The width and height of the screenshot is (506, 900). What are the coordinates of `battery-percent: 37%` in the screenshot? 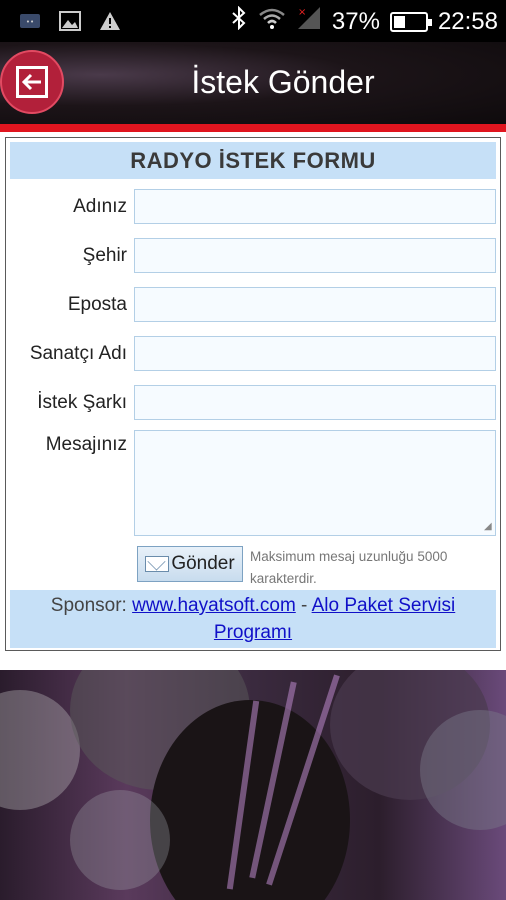 It's located at (355, 21).